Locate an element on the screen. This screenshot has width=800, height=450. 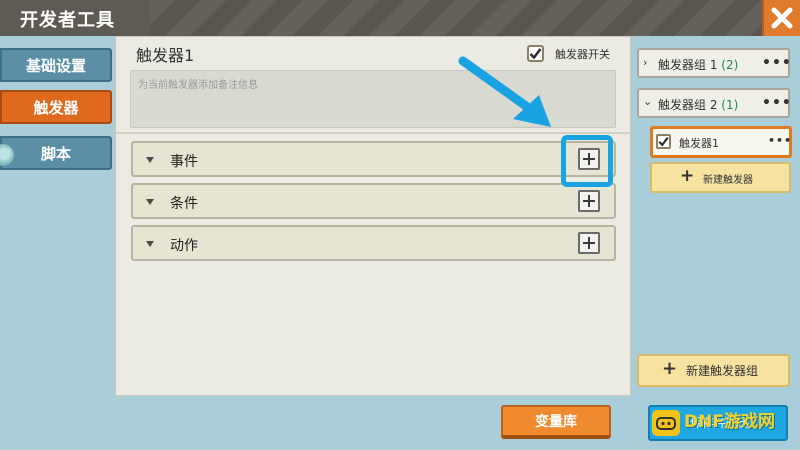
trigger-enabled-checkbox is located at coordinates (663, 141).